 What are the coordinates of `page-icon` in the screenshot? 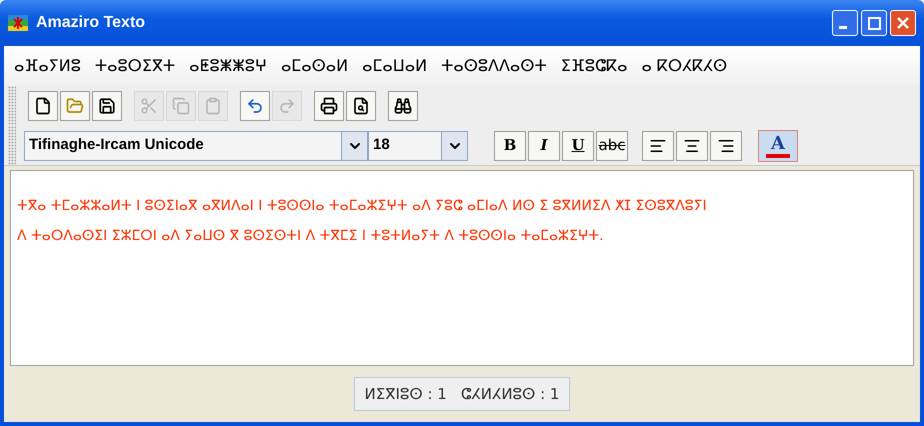 It's located at (43, 106).